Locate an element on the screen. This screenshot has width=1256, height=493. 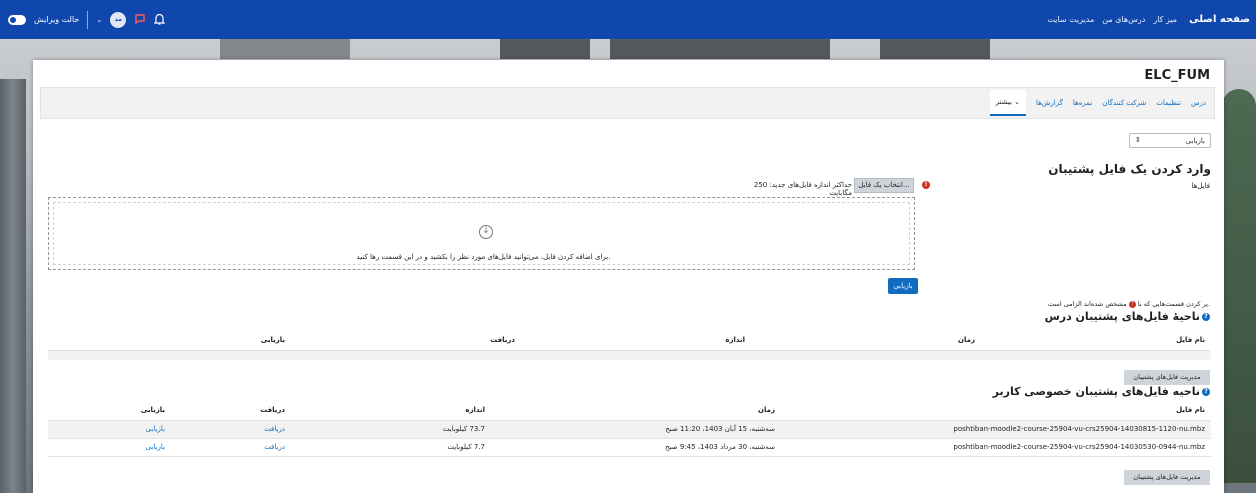
top-navbar: صفحه اصلی میز کار درس‌های من مدیریت سایت is located at coordinates (628, 19).